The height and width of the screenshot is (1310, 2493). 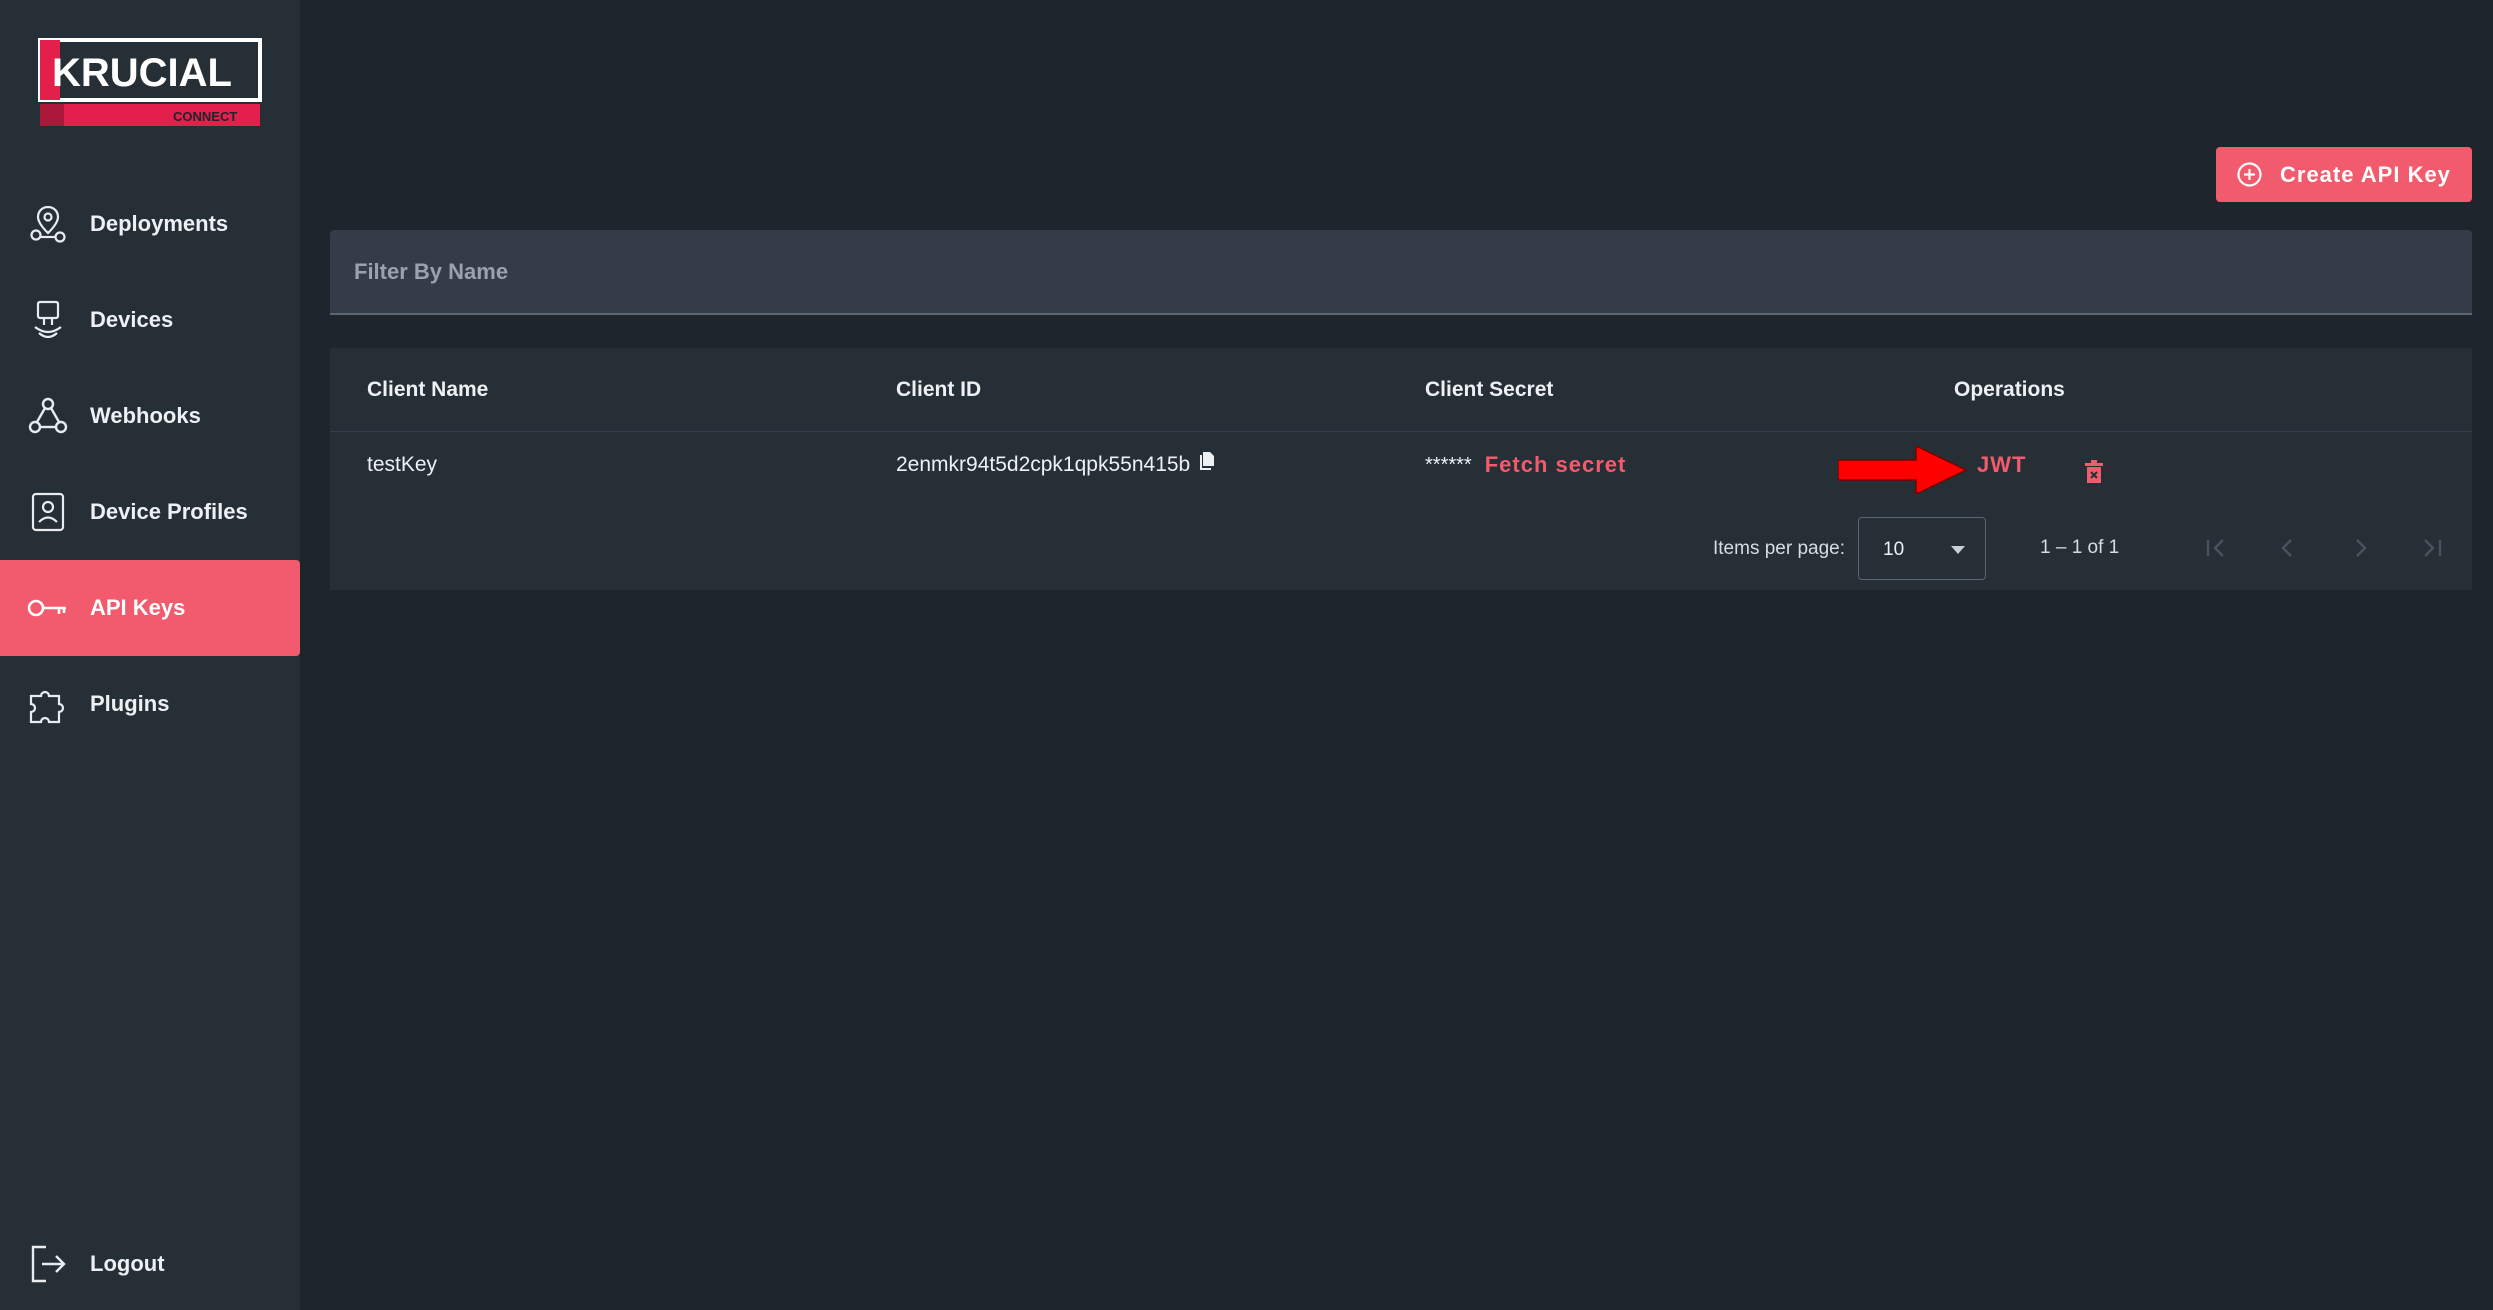 What do you see at coordinates (1958, 550) in the screenshot?
I see `chevron-down-icon` at bounding box center [1958, 550].